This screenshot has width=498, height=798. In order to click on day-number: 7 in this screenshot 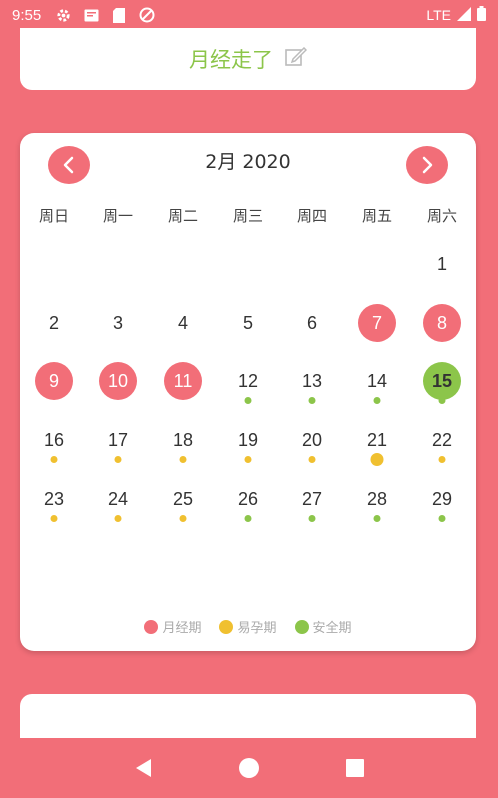, I will do `click(376, 322)`.